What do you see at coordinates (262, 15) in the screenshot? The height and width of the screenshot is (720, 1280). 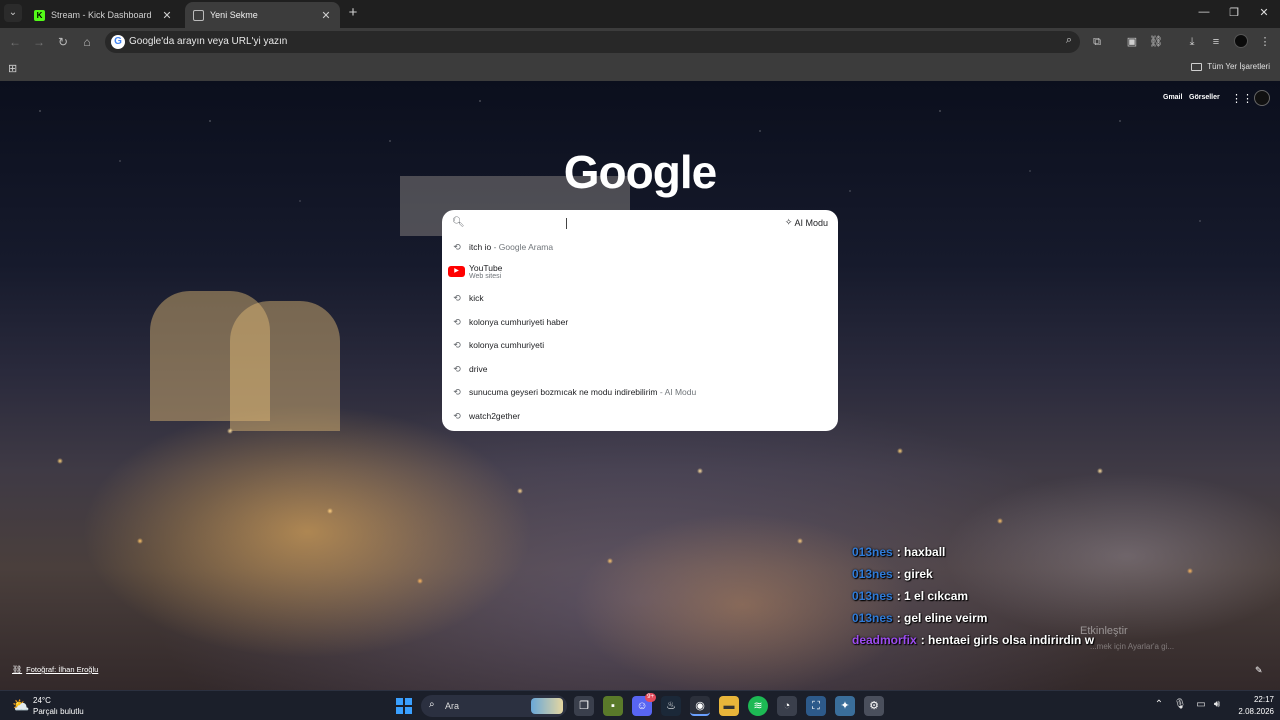 I see `tab-new-tab: Yeni Sekme ✕` at bounding box center [262, 15].